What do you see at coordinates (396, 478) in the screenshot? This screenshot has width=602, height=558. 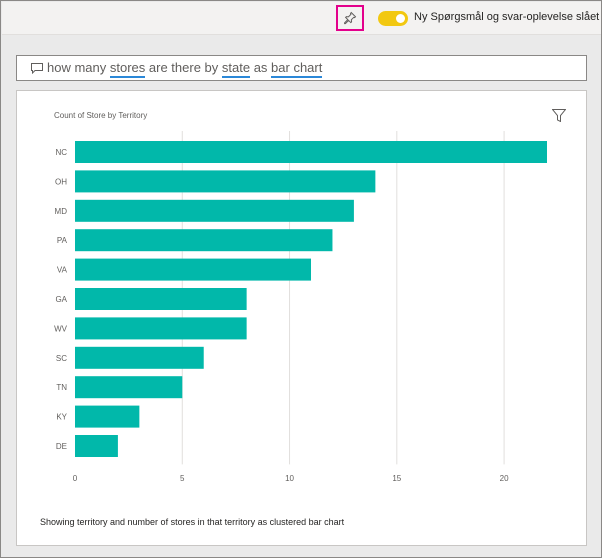 I see `x-tick-label: 15` at bounding box center [396, 478].